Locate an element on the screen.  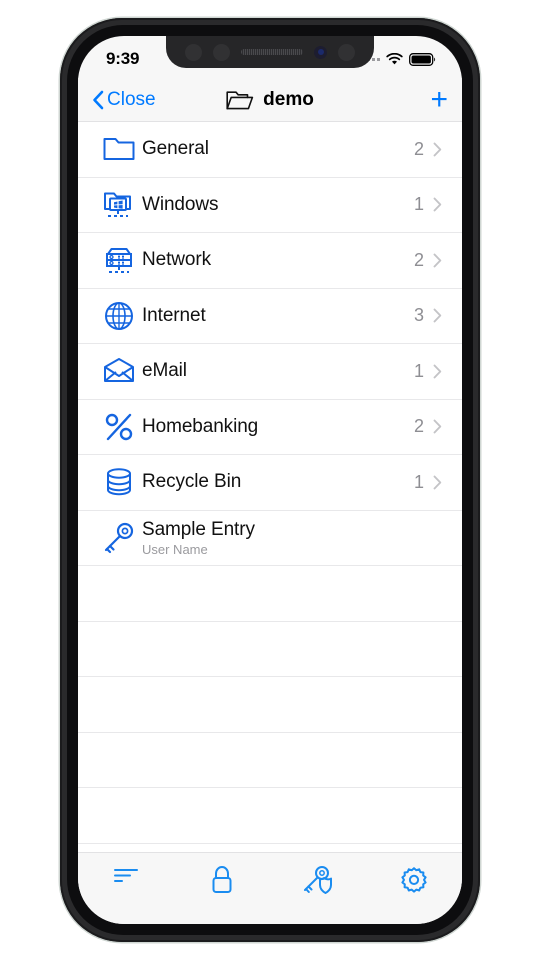
close-button: Close is located at coordinates (124, 100).